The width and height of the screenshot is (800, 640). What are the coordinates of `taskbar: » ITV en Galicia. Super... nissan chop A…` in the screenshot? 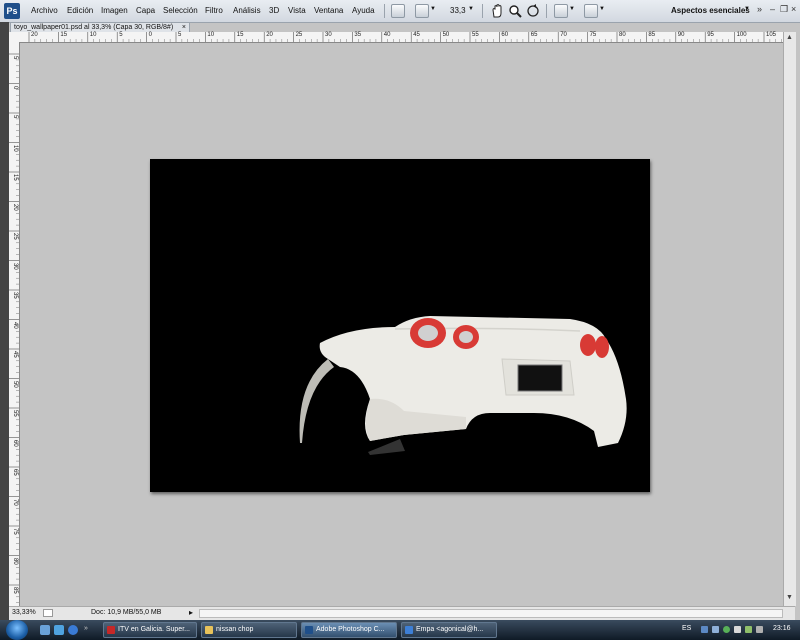 It's located at (400, 630).